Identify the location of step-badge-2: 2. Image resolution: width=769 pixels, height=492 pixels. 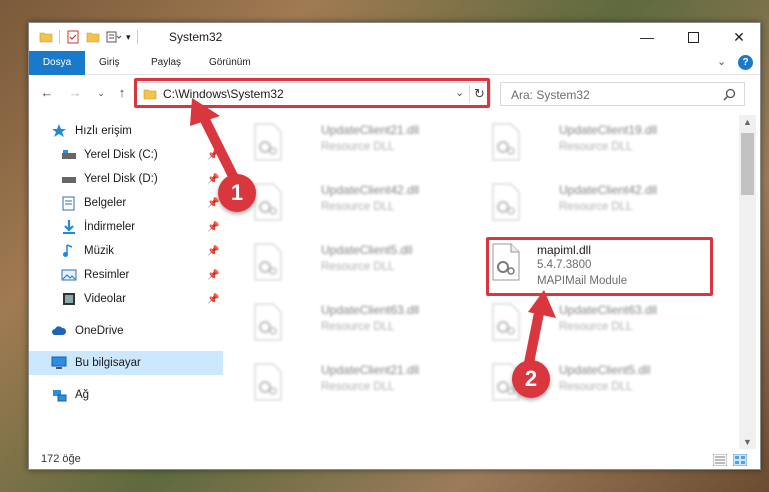
(531, 379).